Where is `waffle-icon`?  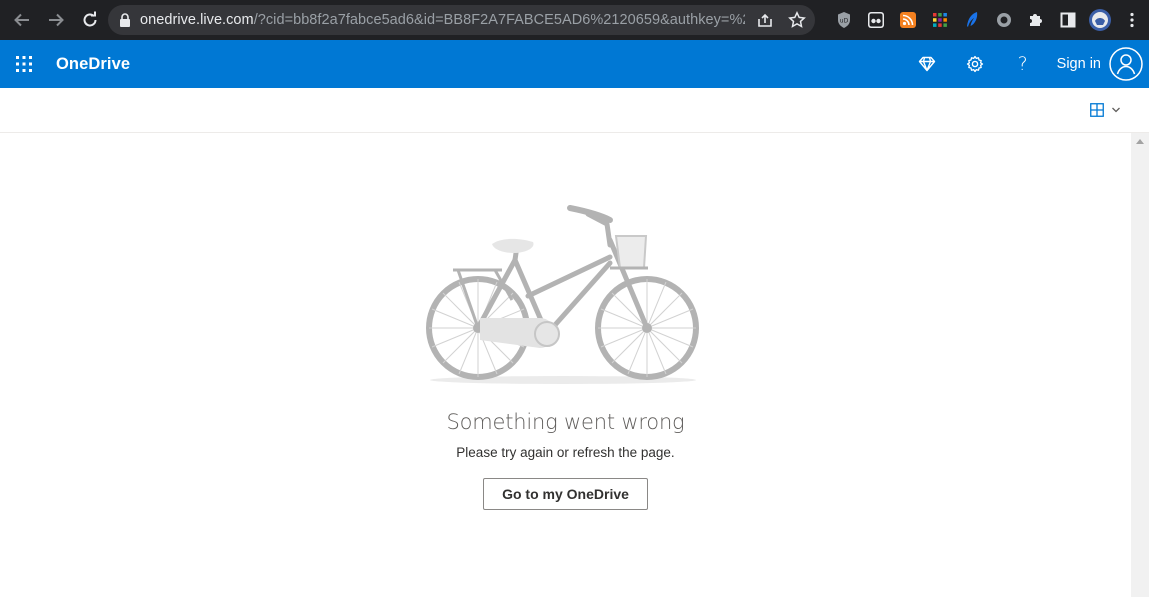
waffle-icon is located at coordinates (24, 64).